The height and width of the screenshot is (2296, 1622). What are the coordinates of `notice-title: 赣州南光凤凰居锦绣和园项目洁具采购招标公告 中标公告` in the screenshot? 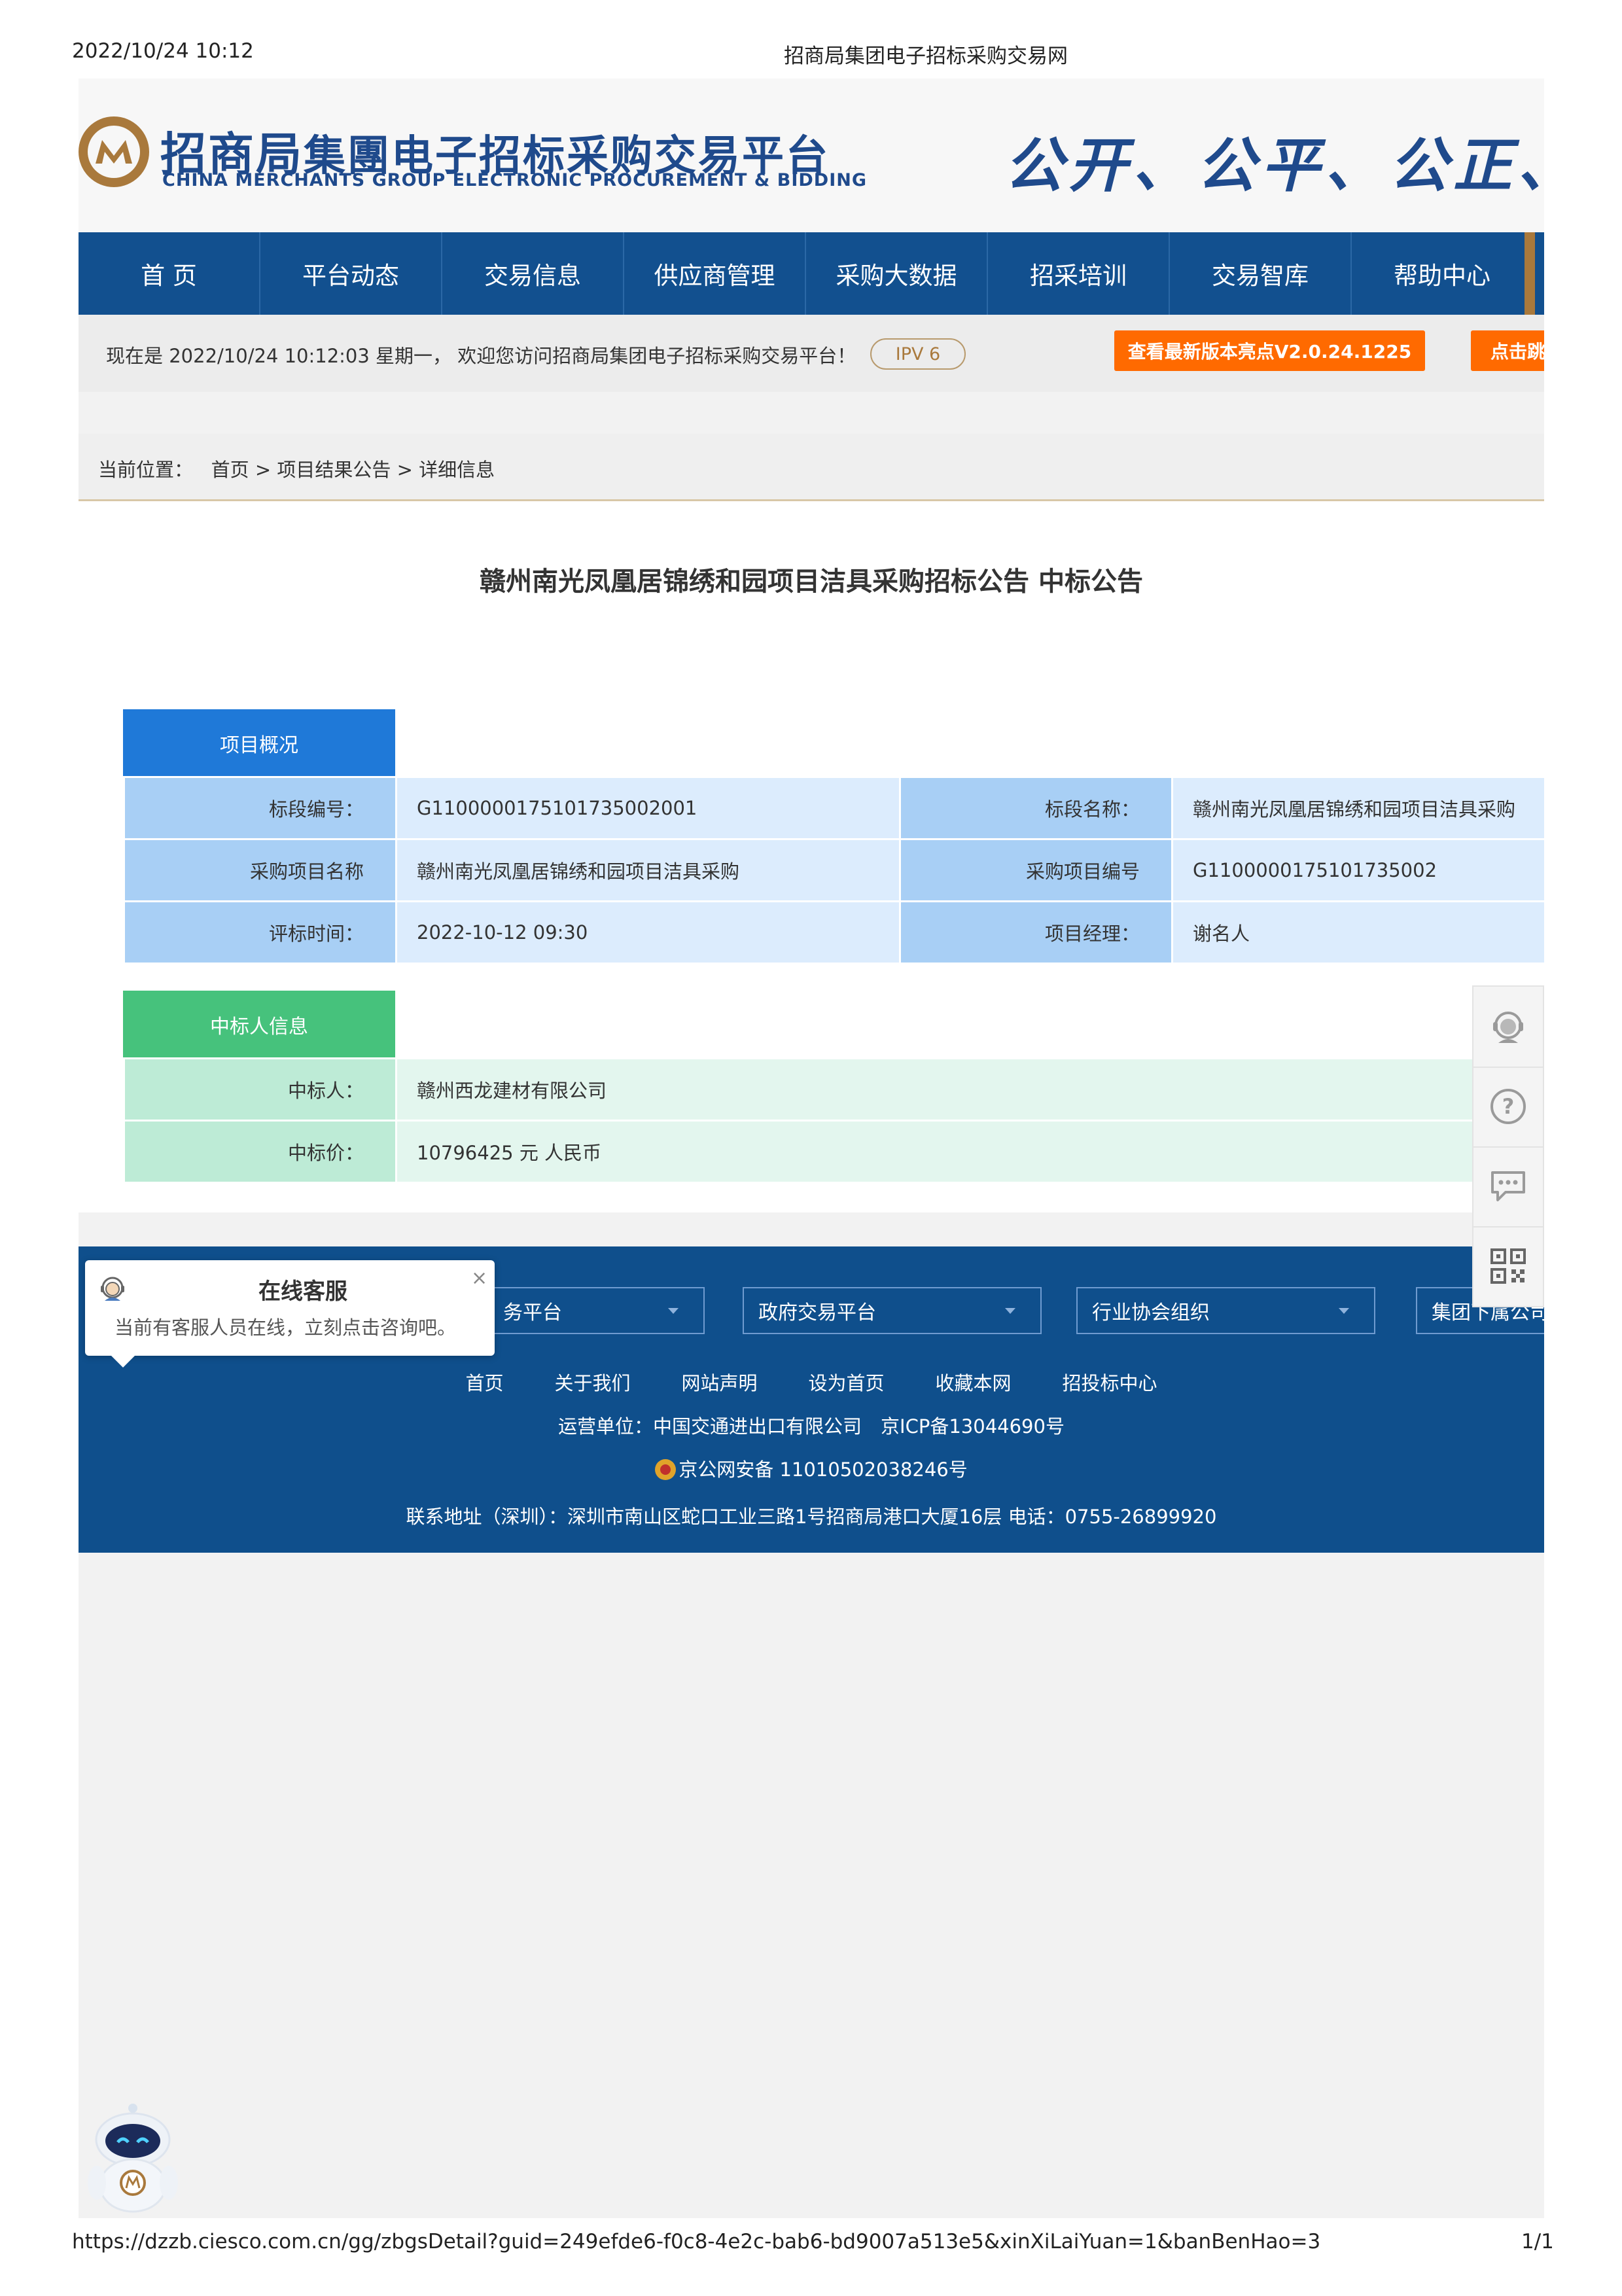 It's located at (812, 582).